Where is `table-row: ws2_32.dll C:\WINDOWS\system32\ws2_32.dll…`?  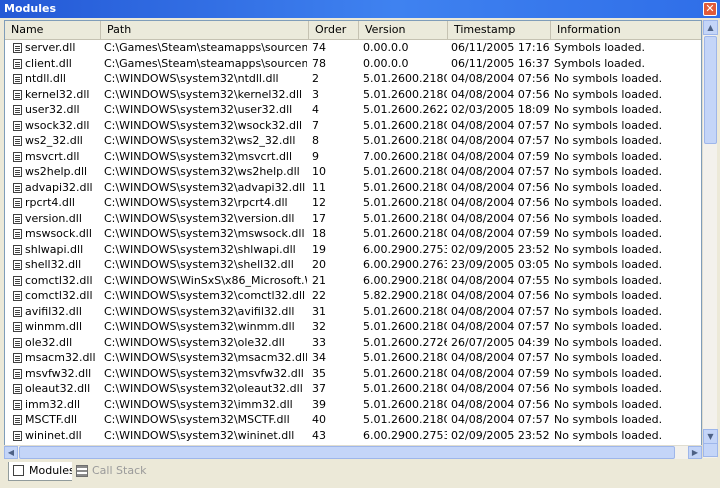 table-row: ws2_32.dll C:\WINDOWS\system32\ws2_32.dll… is located at coordinates (353, 141).